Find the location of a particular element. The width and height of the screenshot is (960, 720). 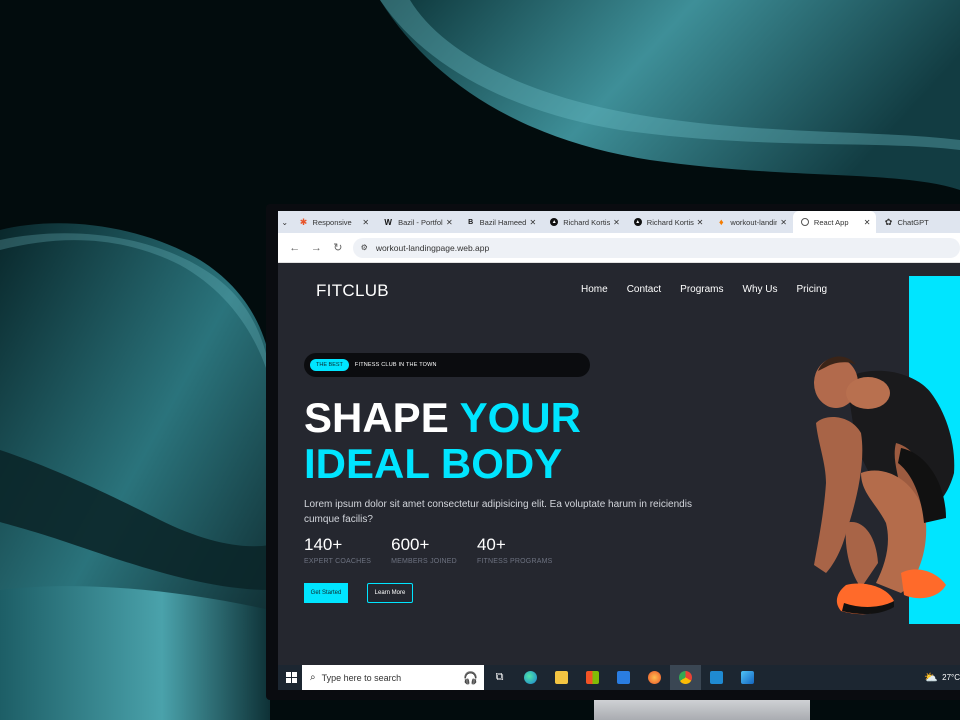

stat-programs: 40+ FITNESS PROGRAMS is located at coordinates (515, 550).